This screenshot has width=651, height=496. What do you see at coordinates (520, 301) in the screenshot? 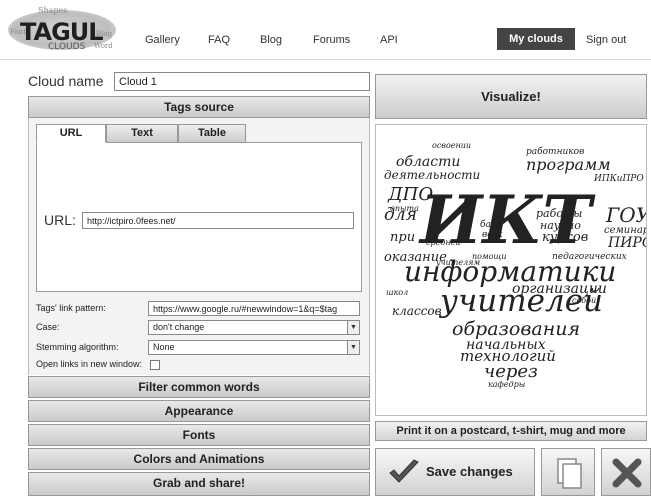
I see `cloud-word: учителей` at bounding box center [520, 301].